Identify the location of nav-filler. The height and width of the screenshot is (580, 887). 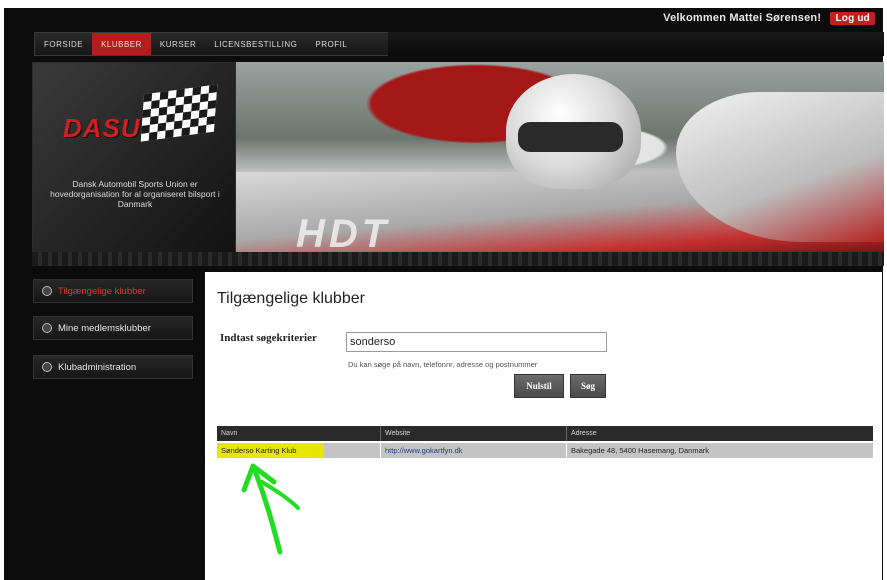
(636, 44).